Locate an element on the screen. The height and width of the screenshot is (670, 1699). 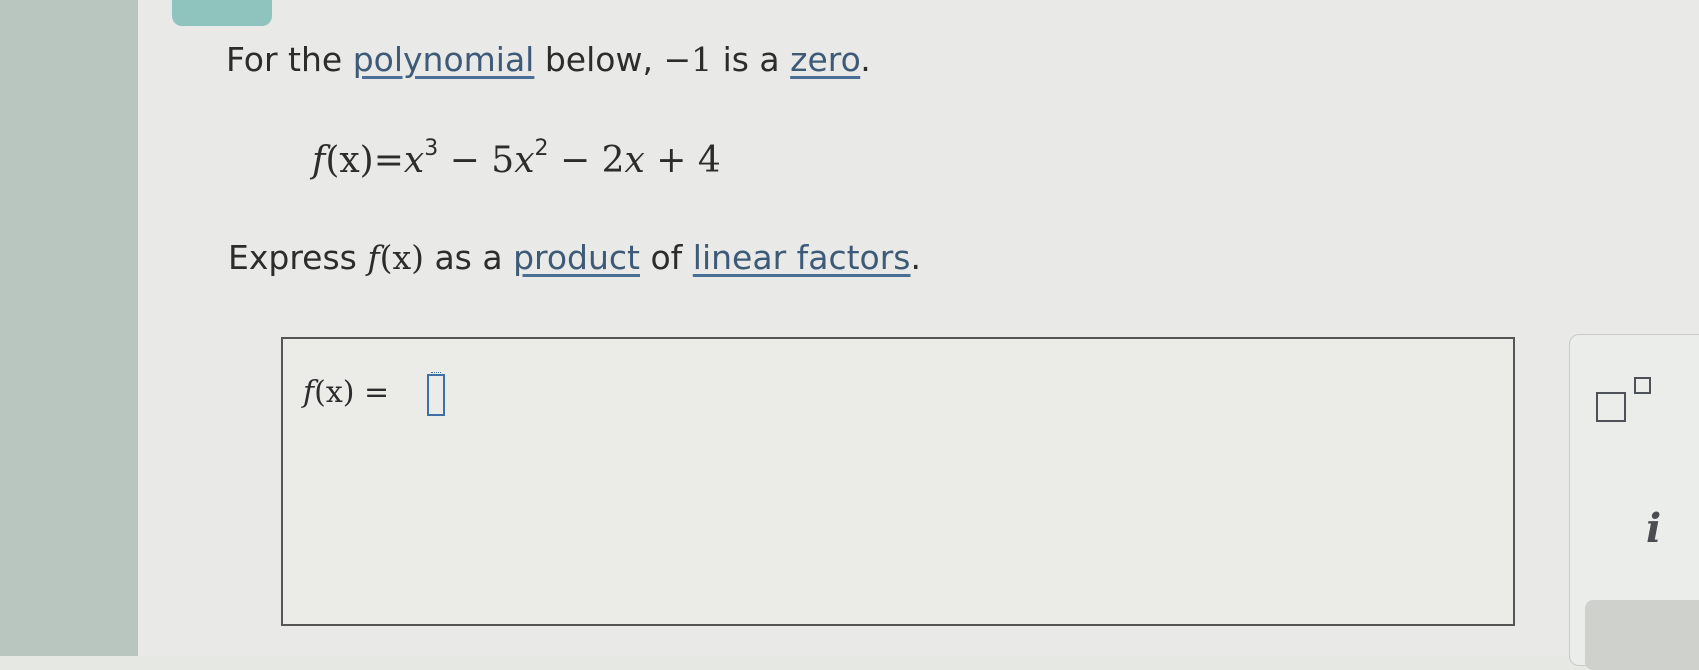
question-intro: For the polynomial below, −1 is a zero. is located at coordinates (548, 59).